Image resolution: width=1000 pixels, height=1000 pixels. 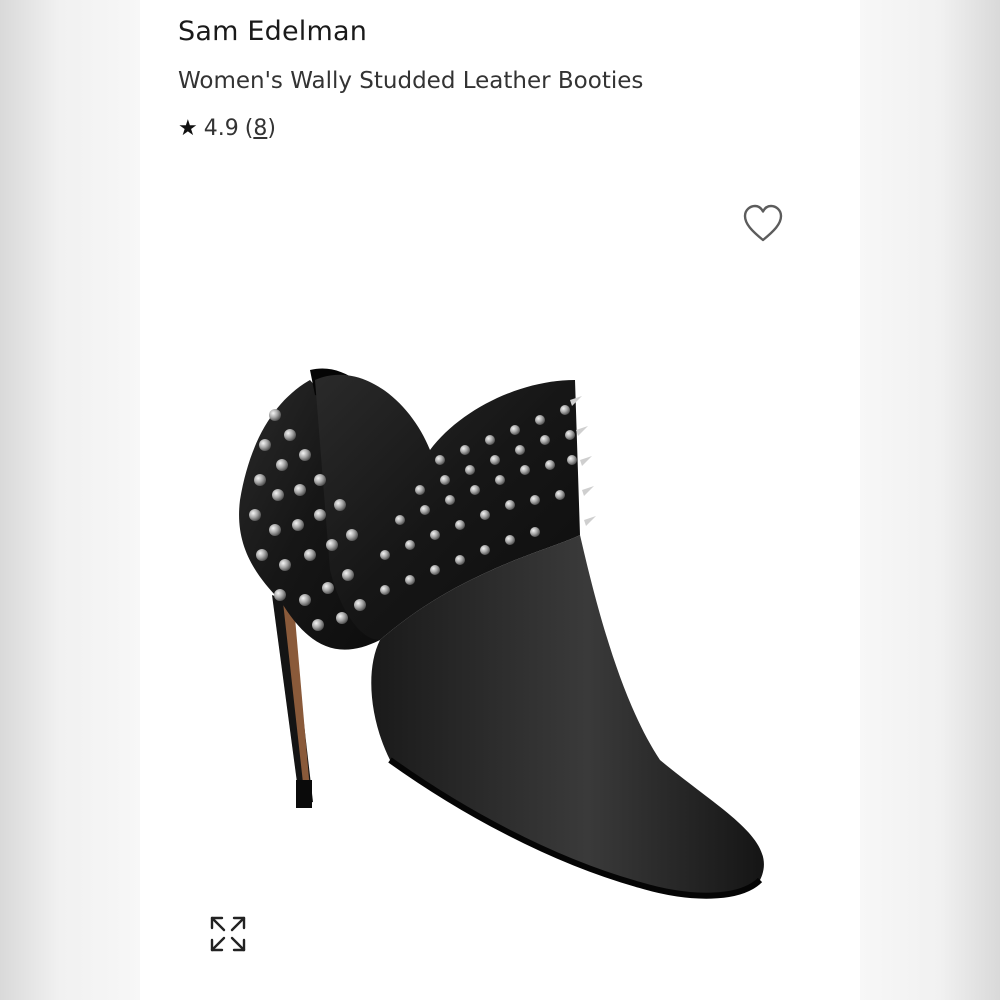 I want to click on expand-arrows-icon, so click(x=228, y=934).